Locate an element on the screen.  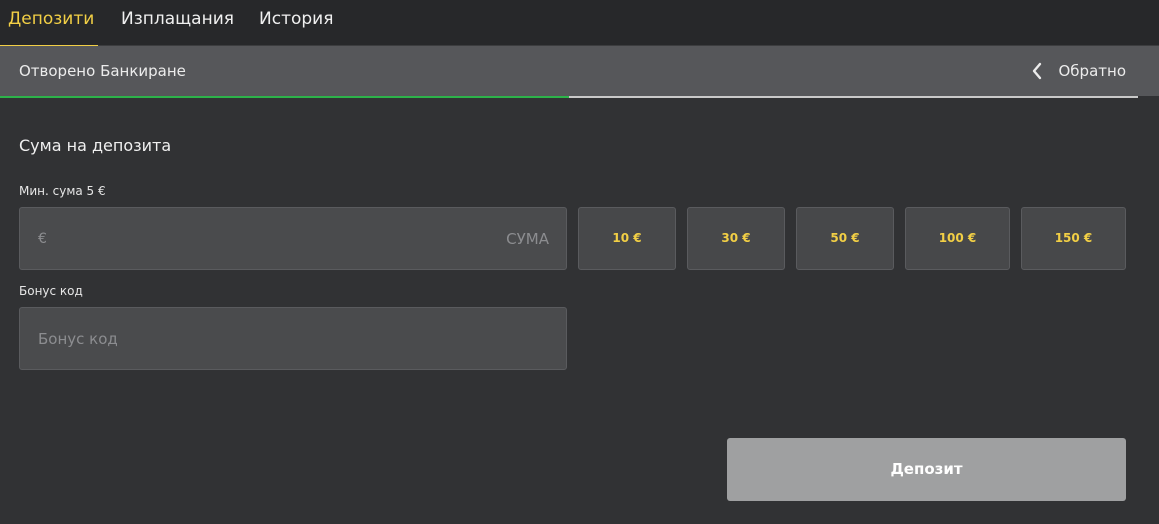
deposit-submit-button: Депозит is located at coordinates (926, 469).